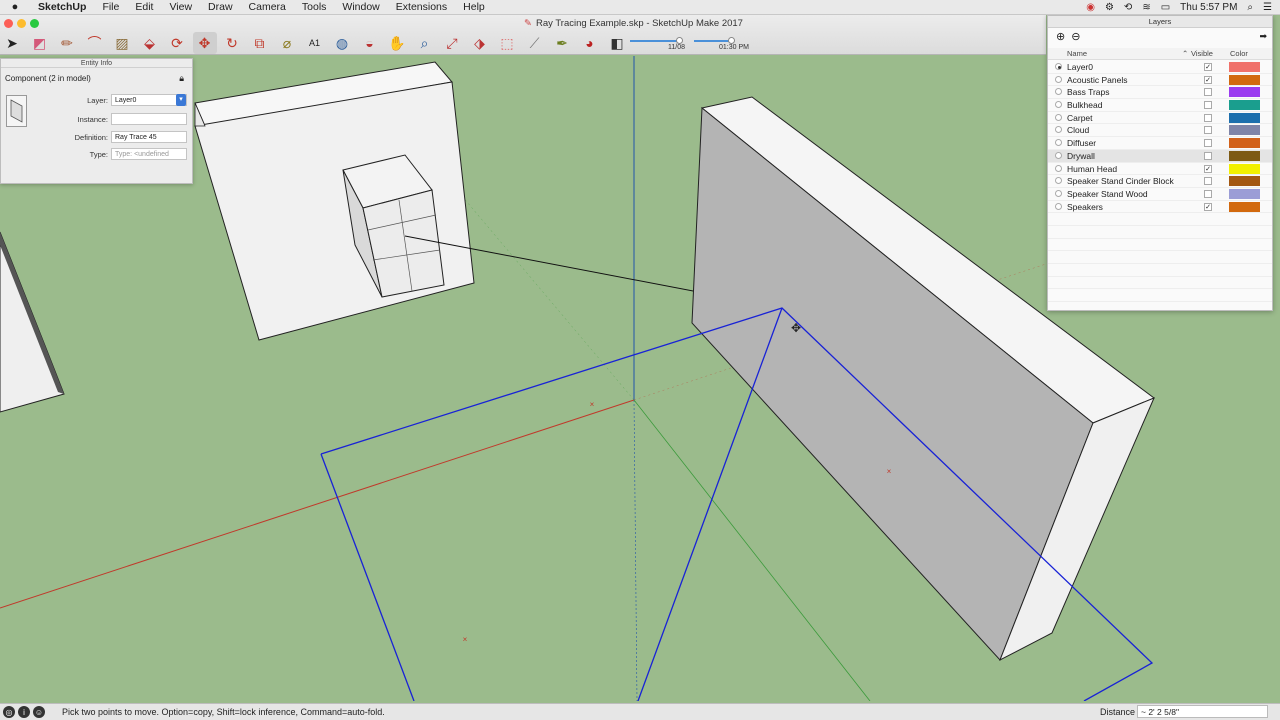 This screenshot has height=720, width=1280. I want to click on menu-draw: Draw, so click(220, 7).